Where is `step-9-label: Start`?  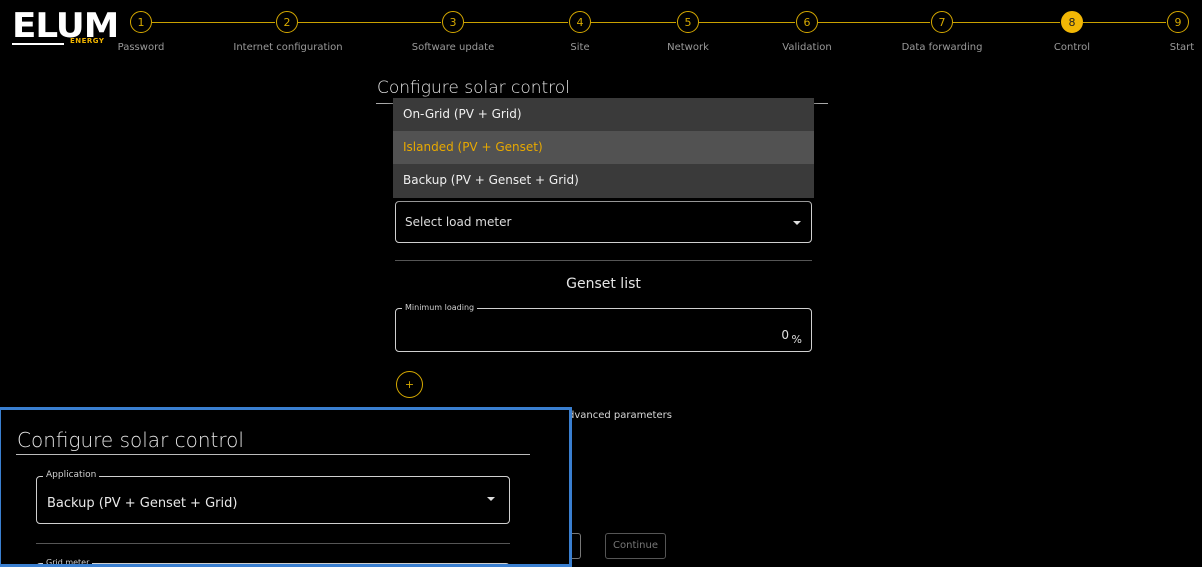
step-9-label: Start is located at coordinates (1182, 47).